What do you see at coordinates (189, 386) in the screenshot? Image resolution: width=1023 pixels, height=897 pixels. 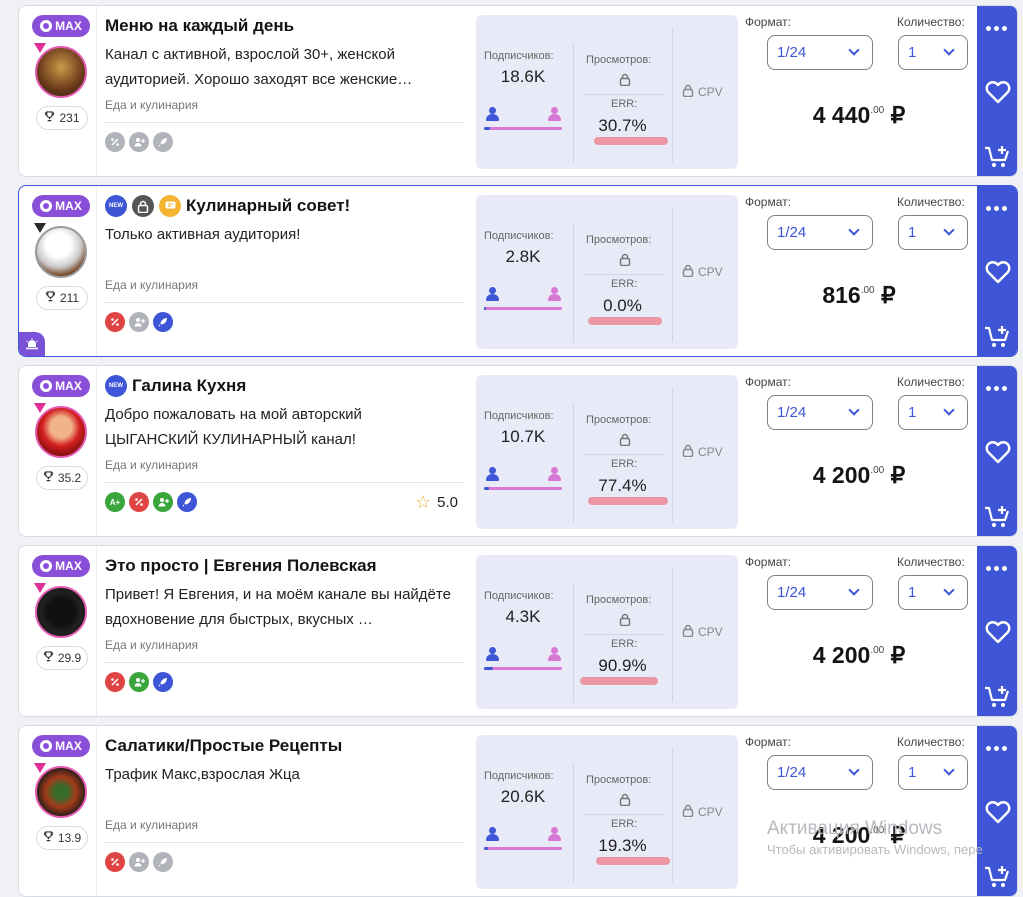 I see `channel-title: Галина Кухня` at bounding box center [189, 386].